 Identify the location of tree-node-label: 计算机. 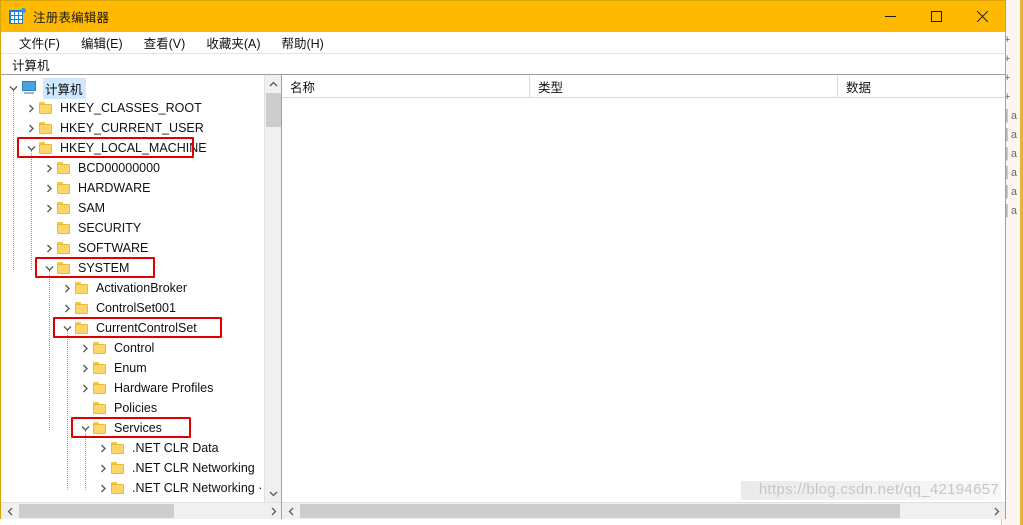
(64, 88).